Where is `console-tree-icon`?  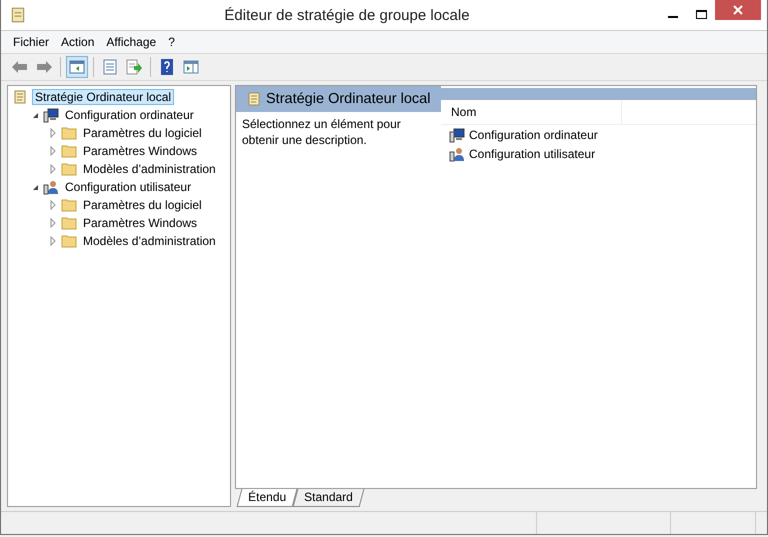
console-tree-icon is located at coordinates (77, 67).